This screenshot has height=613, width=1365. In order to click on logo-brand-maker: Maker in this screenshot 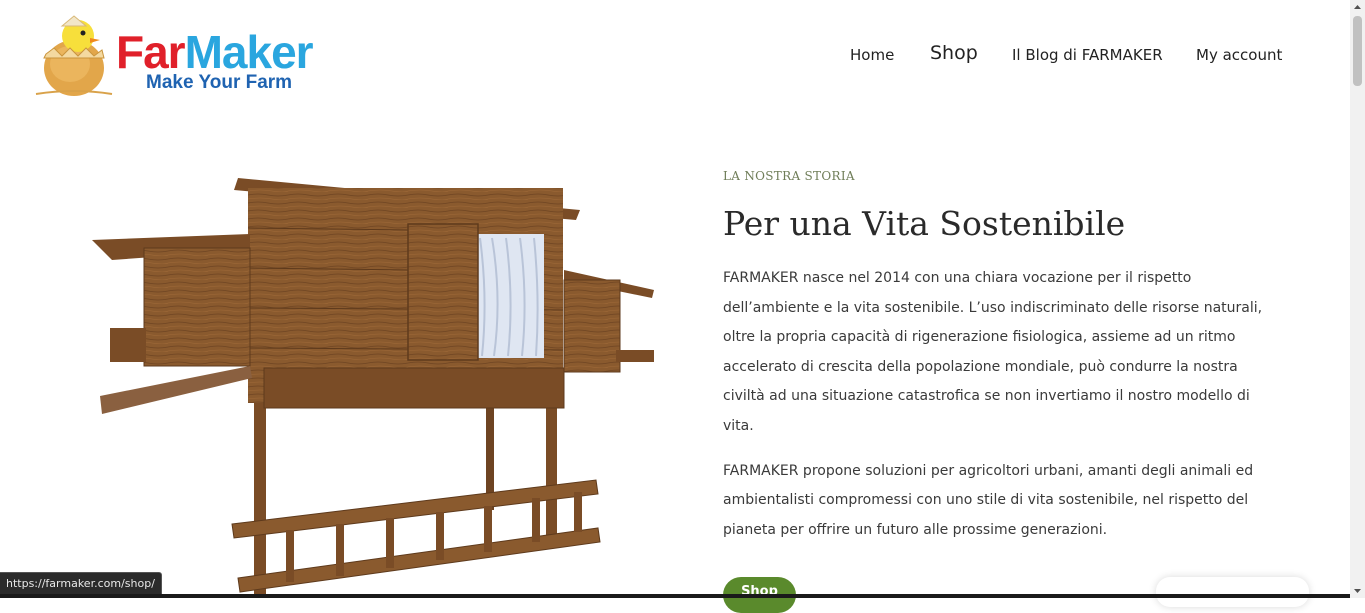, I will do `click(249, 52)`.